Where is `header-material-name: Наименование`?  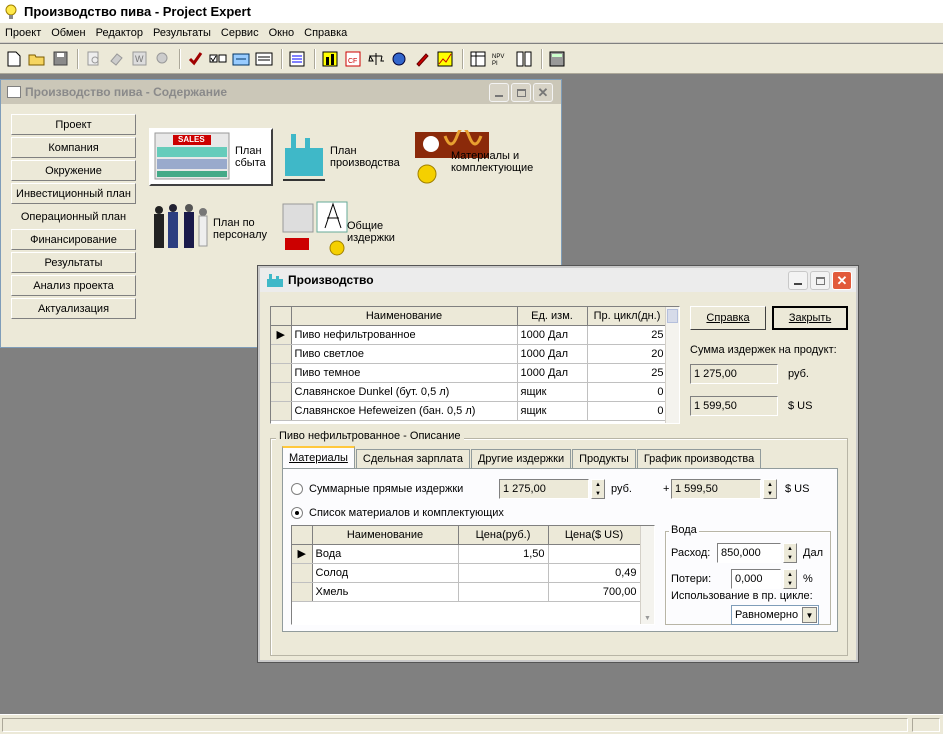
header-material-name: Наименование is located at coordinates (385, 535).